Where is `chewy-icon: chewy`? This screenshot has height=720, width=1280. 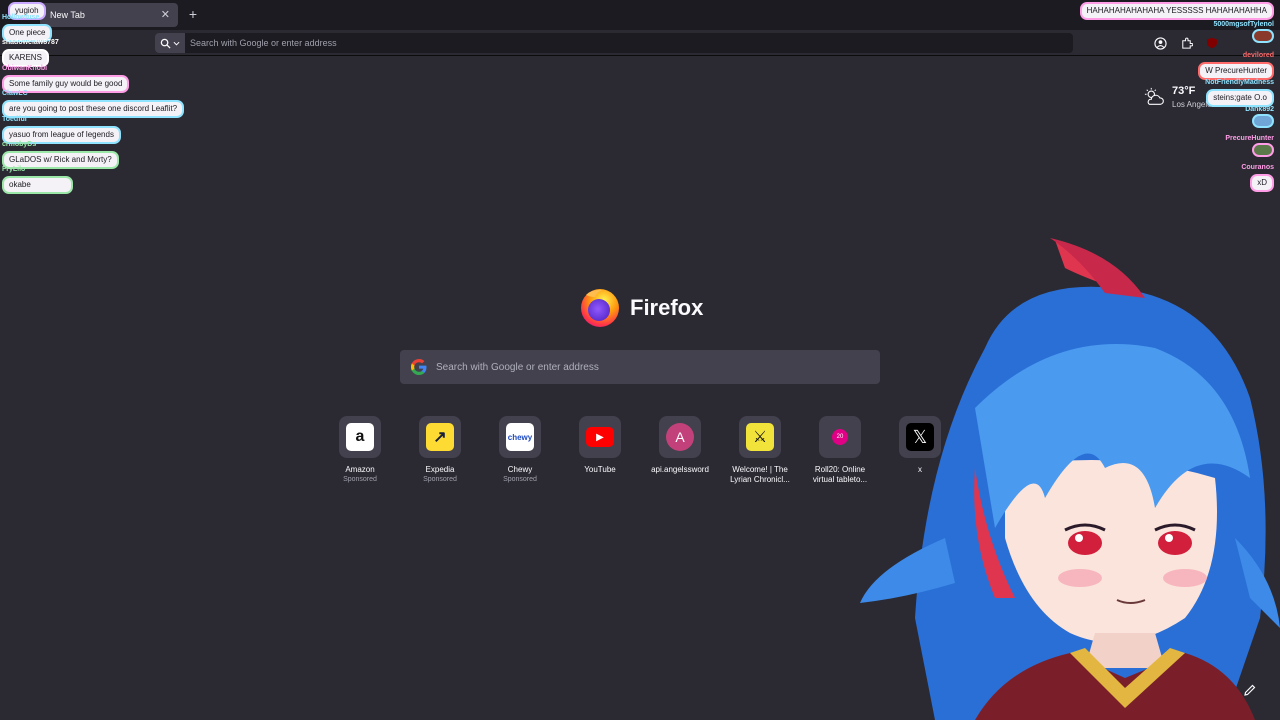 chewy-icon: chewy is located at coordinates (520, 437).